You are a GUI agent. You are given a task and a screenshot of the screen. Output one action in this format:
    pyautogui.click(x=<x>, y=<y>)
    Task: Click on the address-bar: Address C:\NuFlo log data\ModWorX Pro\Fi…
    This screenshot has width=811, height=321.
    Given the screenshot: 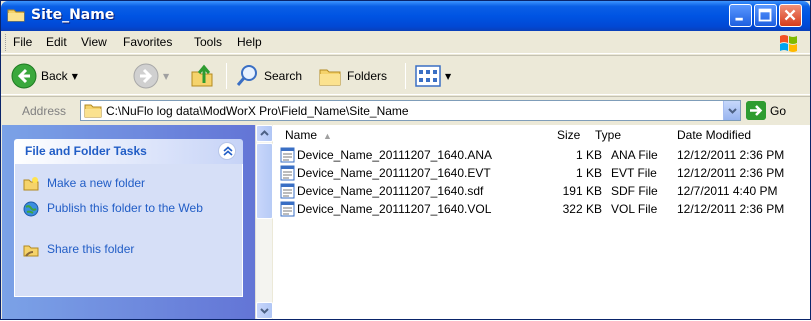 What is the action you would take?
    pyautogui.click(x=405, y=110)
    